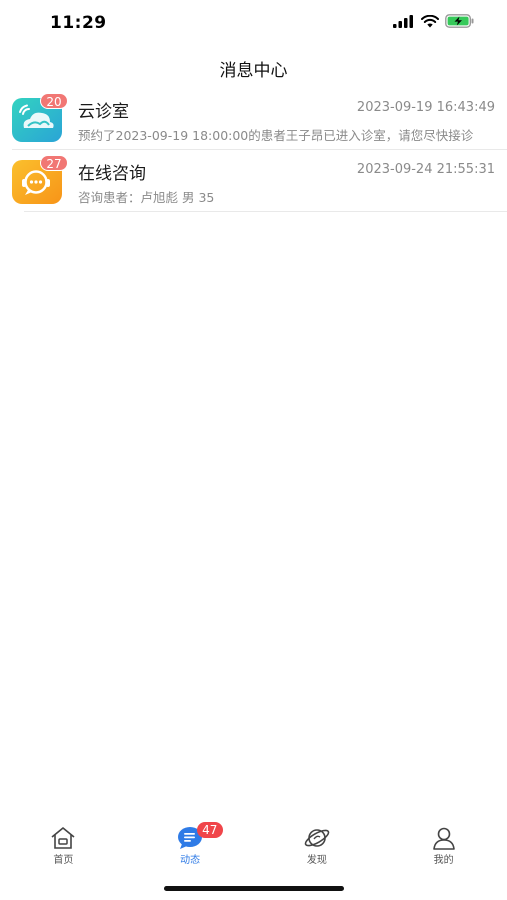  What do you see at coordinates (190, 860) in the screenshot?
I see `tab-label: 动态` at bounding box center [190, 860].